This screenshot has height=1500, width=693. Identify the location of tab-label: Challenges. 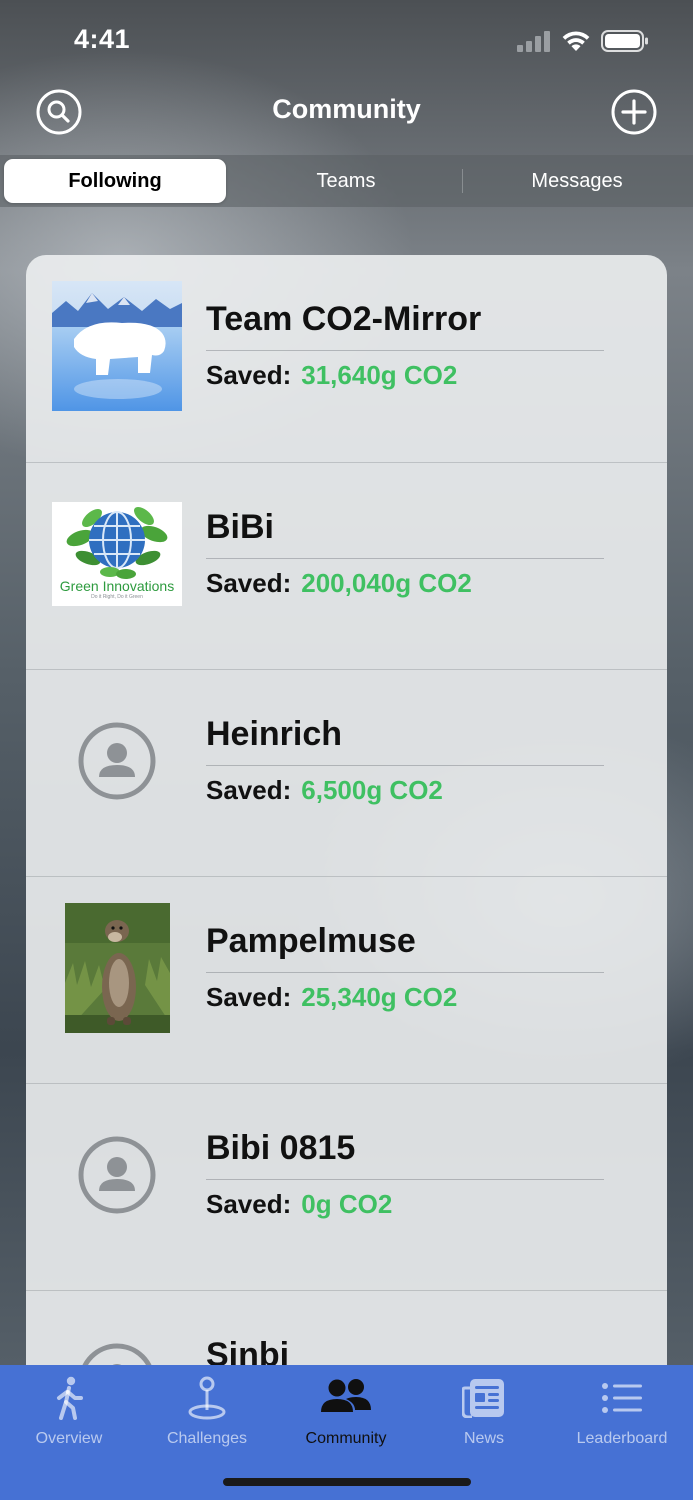
(207, 1438).